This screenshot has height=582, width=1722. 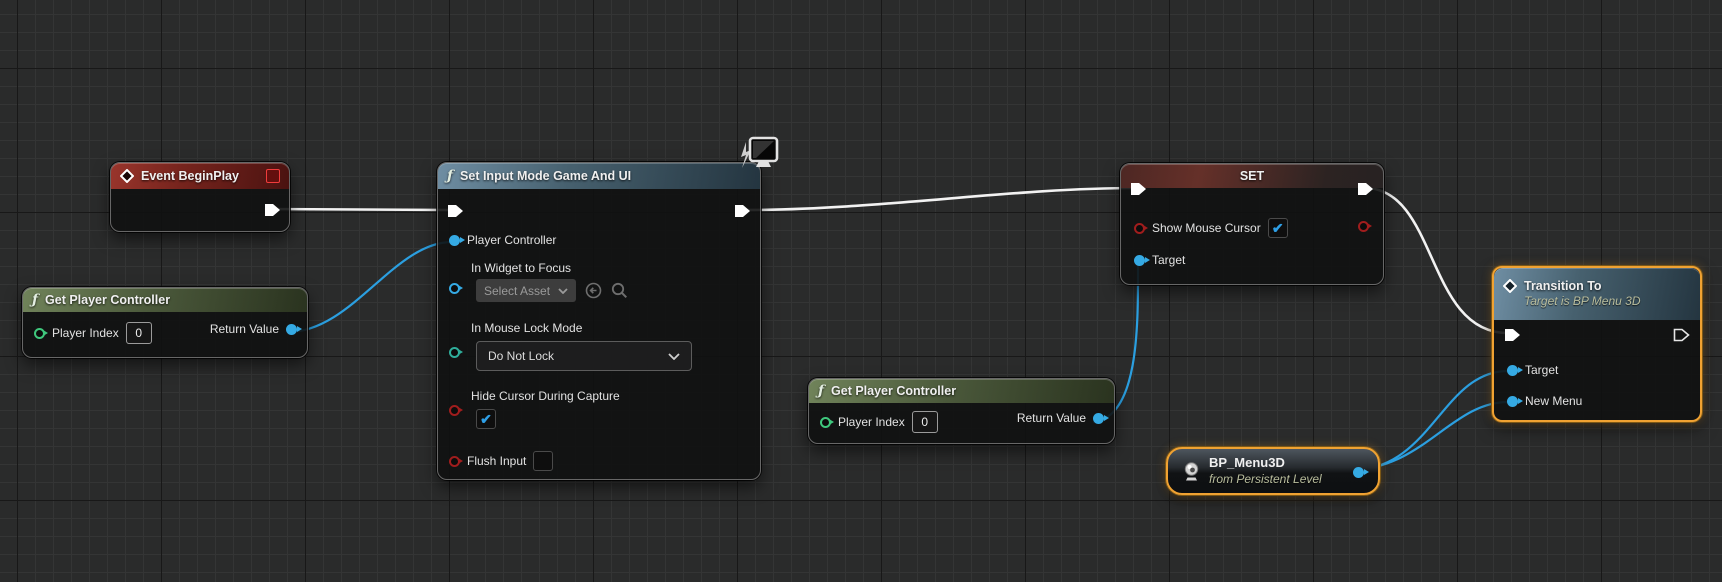 I want to click on node-header: Transition To Target is BP Menu 3D, so click(x=1597, y=294).